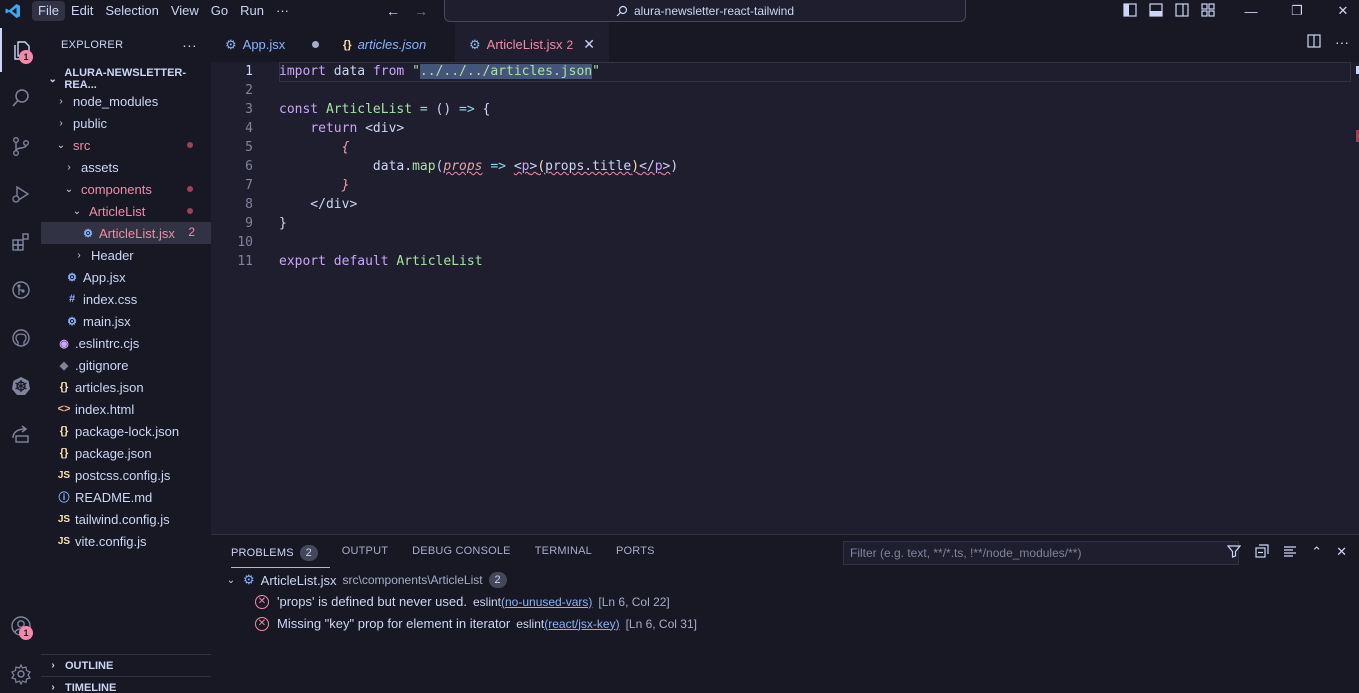 The height and width of the screenshot is (693, 1359). What do you see at coordinates (126, 101) in the screenshot?
I see `tree-item-node-modules: › node_modules` at bounding box center [126, 101].